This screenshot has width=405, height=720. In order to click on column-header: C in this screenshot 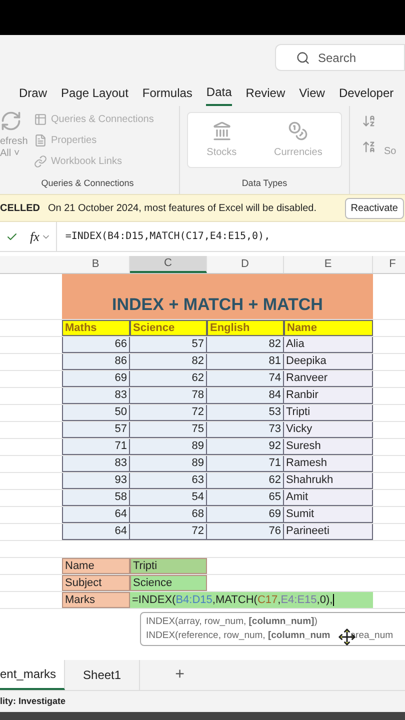, I will do `click(168, 264)`.